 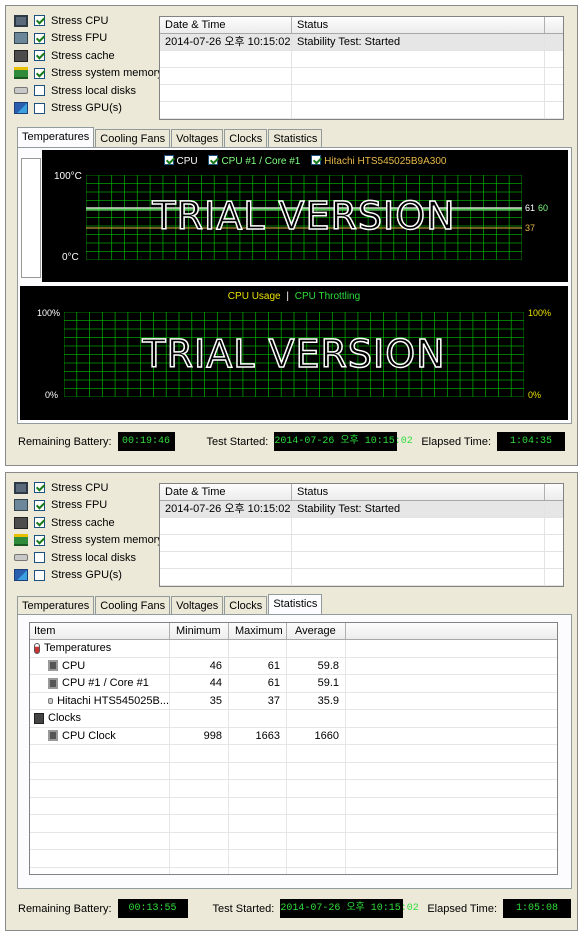 What do you see at coordinates (70, 257) in the screenshot?
I see `y-axis-bottom-label: 0°C` at bounding box center [70, 257].